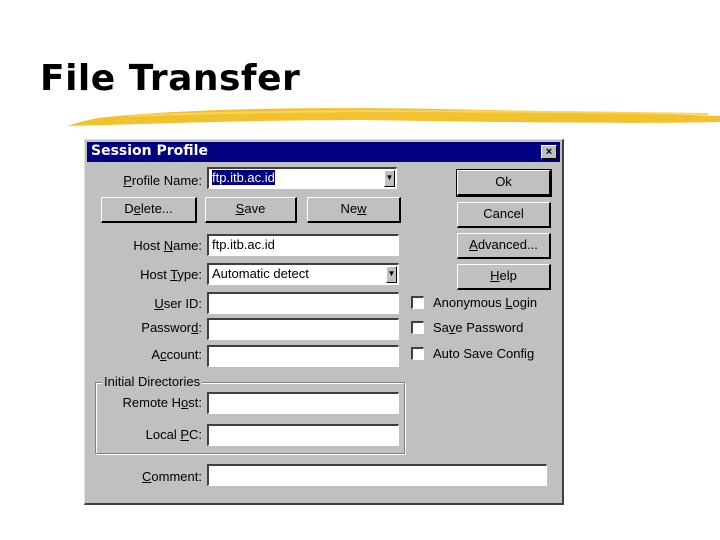 This screenshot has width=720, height=540. What do you see at coordinates (302, 178) in the screenshot?
I see `profile-name-combobox: ftp.itb.ac.id ▼` at bounding box center [302, 178].